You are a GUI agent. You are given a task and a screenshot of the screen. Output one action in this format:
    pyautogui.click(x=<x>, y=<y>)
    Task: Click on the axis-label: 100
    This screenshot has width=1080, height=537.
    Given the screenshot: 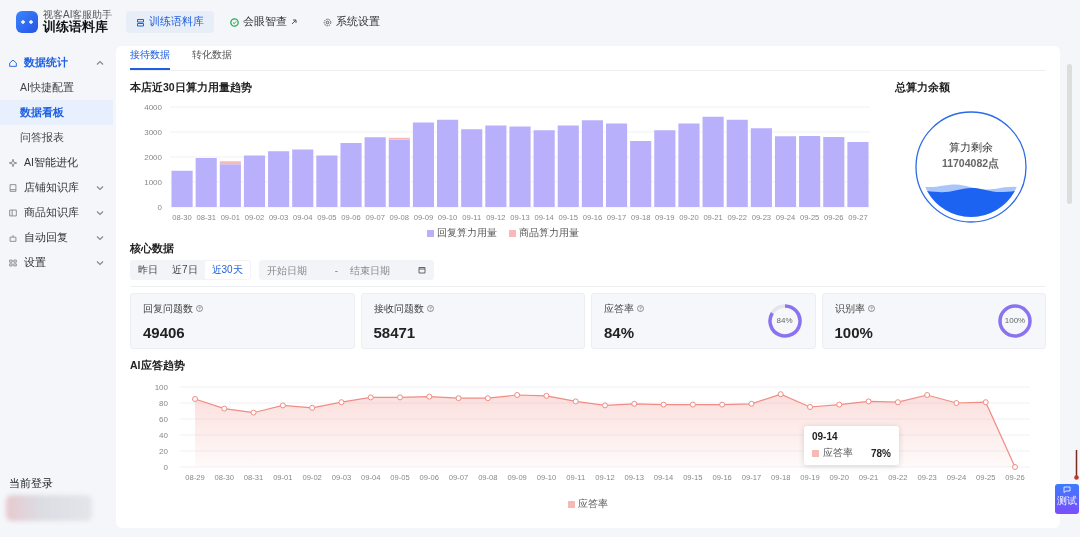 What is the action you would take?
    pyautogui.click(x=161, y=387)
    